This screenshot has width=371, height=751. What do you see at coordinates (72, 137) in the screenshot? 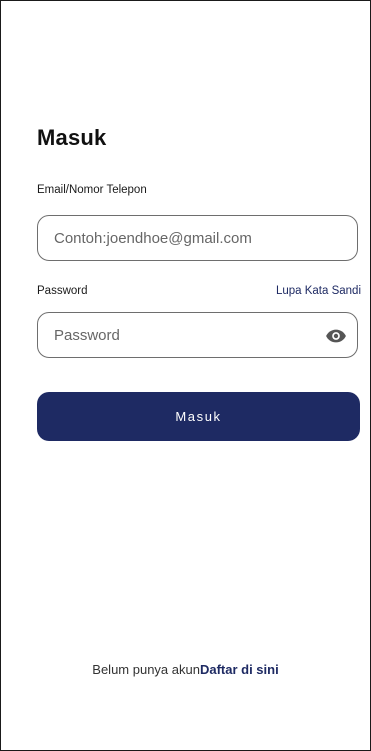
I see `page-title: Masuk` at bounding box center [72, 137].